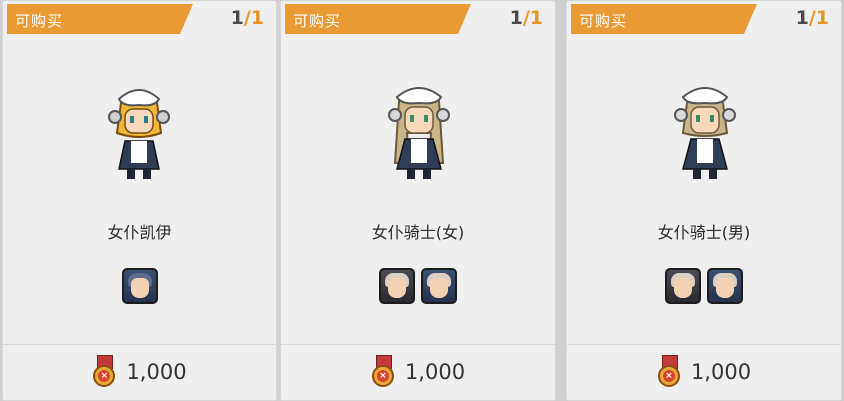 This screenshot has height=401, width=844. Describe the element at coordinates (139, 232) in the screenshot. I see `character-name: 女仆凯伊` at that location.